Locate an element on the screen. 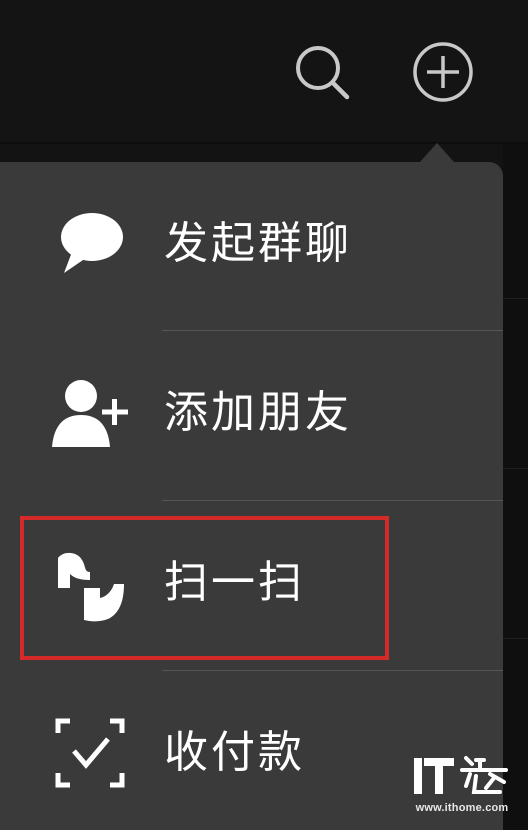 The width and height of the screenshot is (528, 830). menu-item-label: 发起群聊 is located at coordinates (258, 243).